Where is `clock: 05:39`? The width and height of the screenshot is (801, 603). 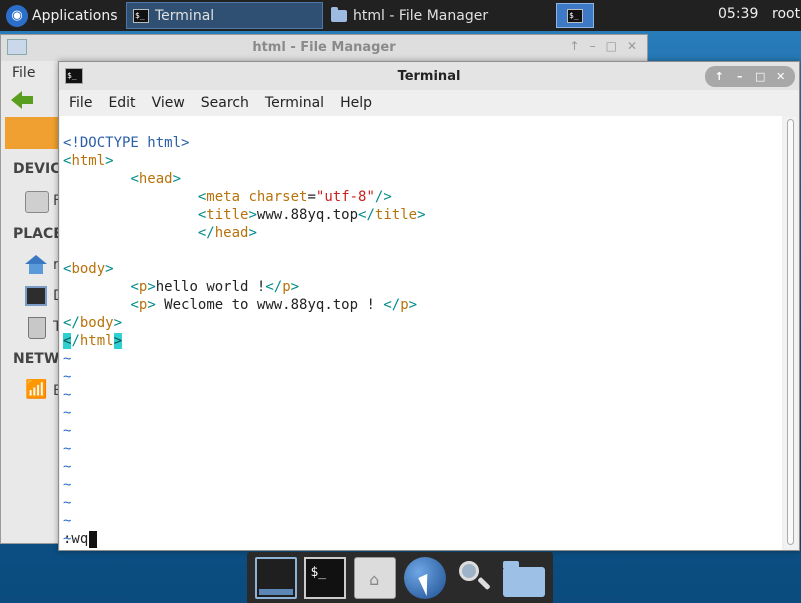 clock: 05:39 is located at coordinates (738, 14).